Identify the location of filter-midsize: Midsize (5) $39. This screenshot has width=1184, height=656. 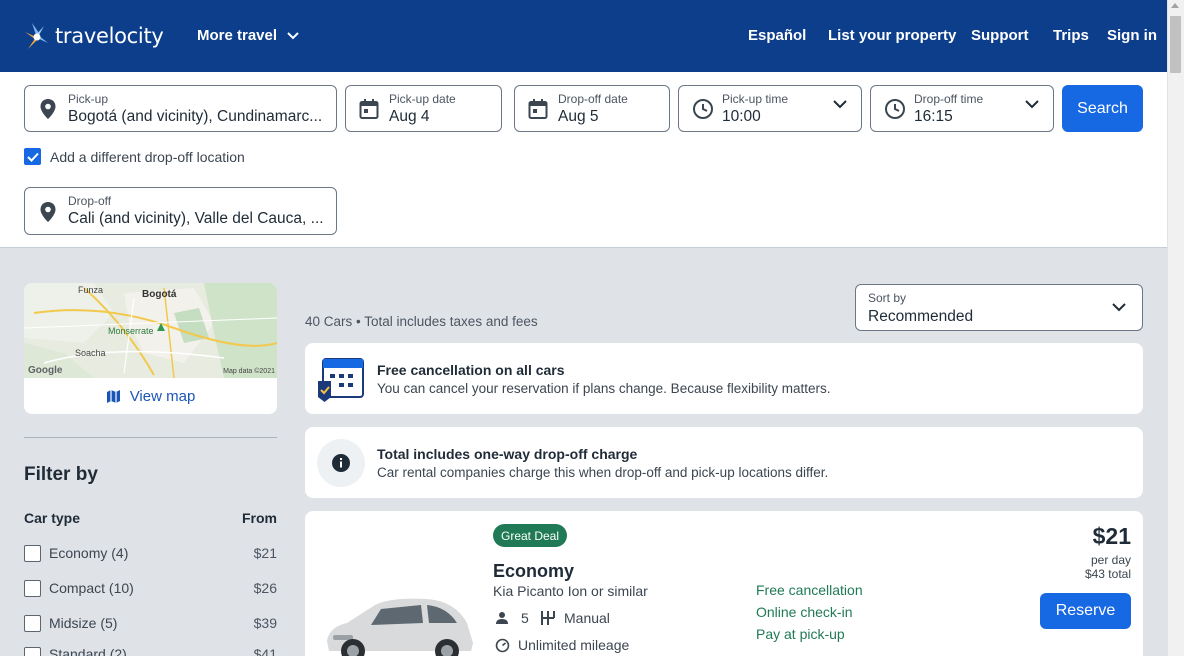
(150, 623).